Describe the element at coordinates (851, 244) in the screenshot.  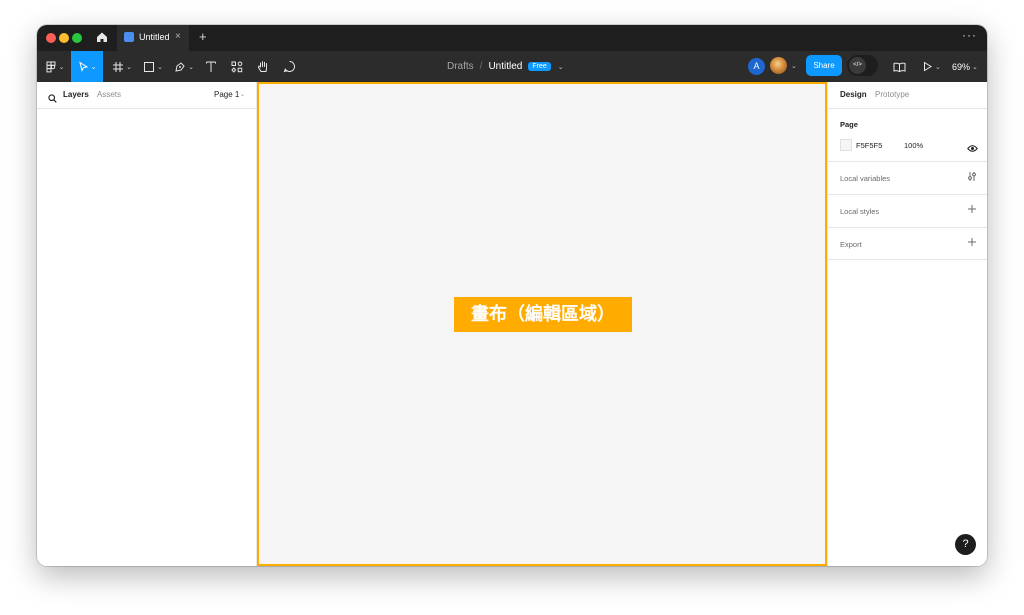
I see `export-label: Export` at that location.